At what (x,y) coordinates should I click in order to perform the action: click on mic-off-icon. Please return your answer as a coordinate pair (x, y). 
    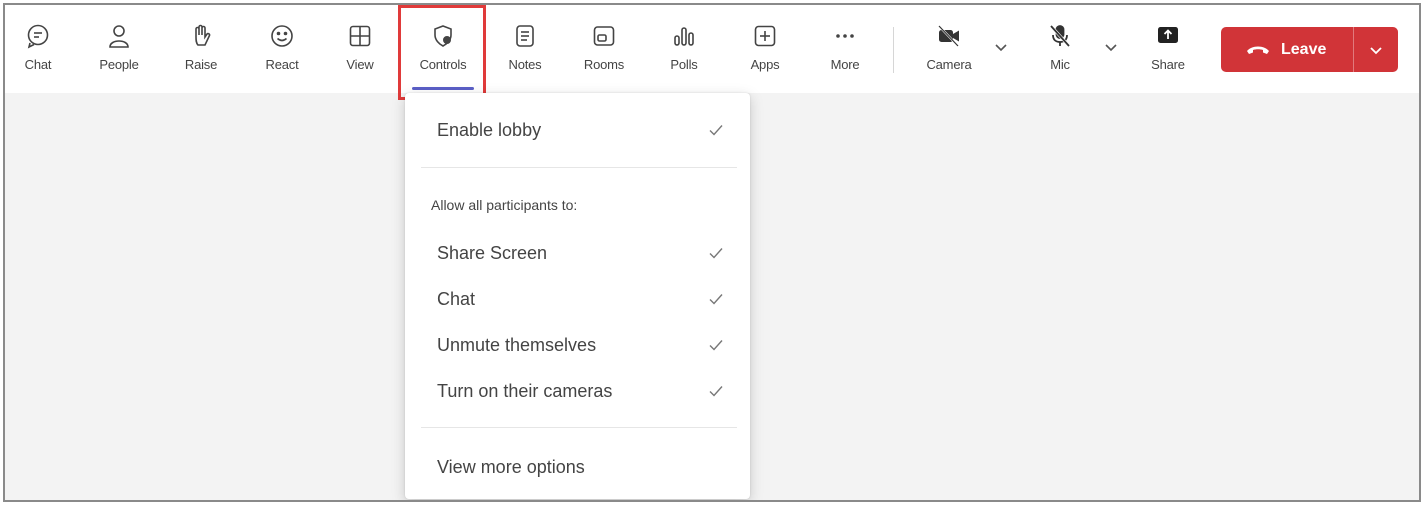
    Looking at the image, I should click on (1060, 36).